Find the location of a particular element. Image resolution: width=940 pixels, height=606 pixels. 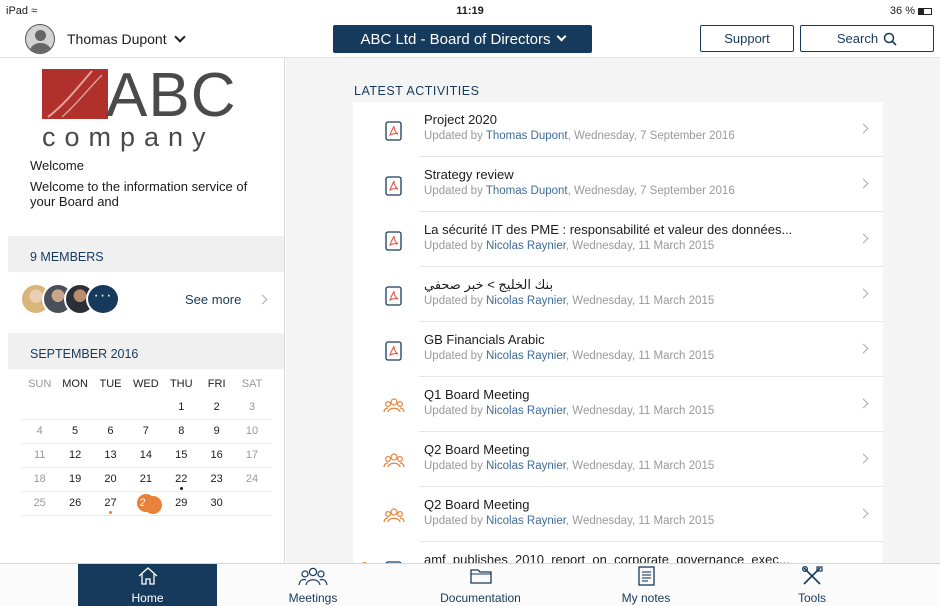

calendar-day: 19 is located at coordinates (74, 479).